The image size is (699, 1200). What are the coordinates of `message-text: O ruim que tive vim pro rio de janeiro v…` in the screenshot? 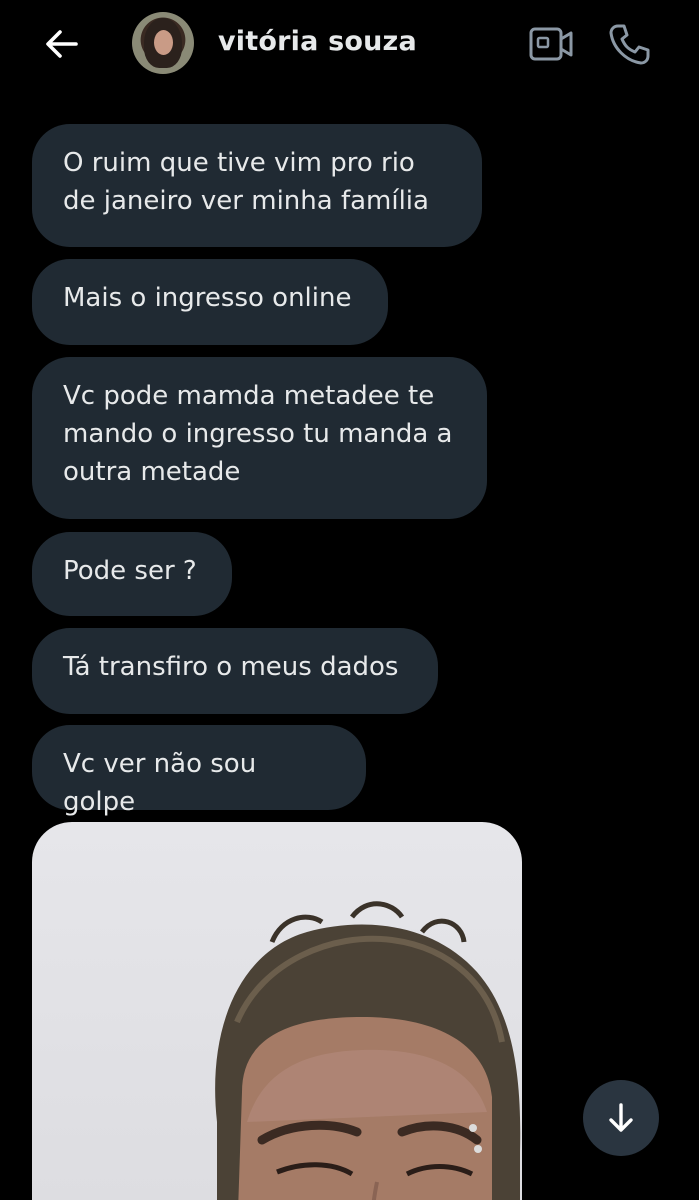 It's located at (246, 182).